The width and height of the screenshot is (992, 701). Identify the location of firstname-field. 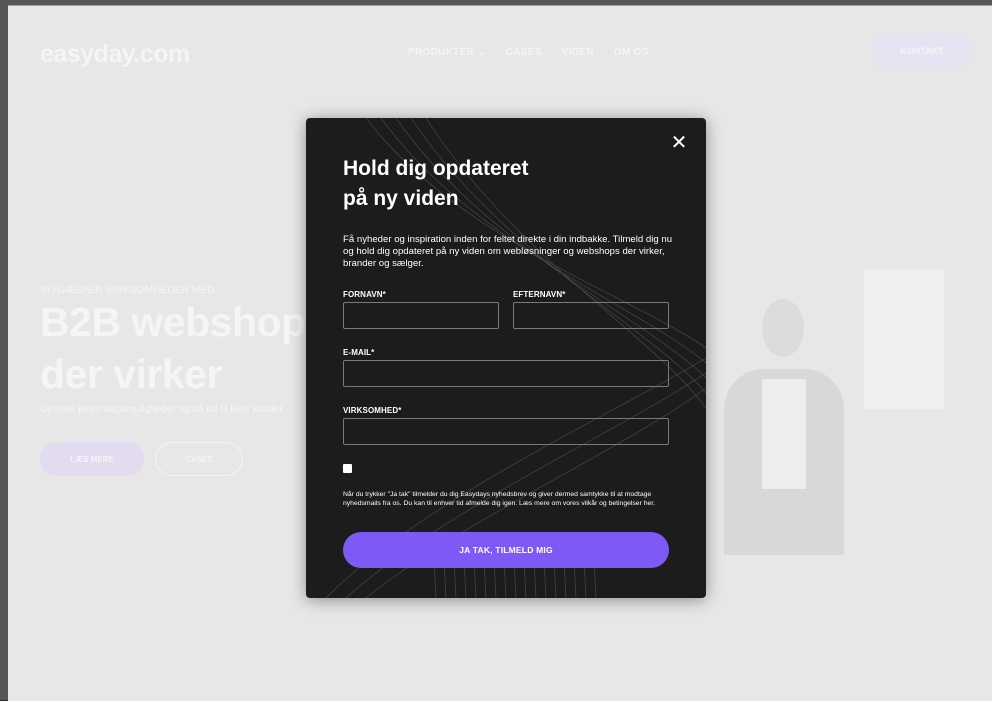
(421, 315).